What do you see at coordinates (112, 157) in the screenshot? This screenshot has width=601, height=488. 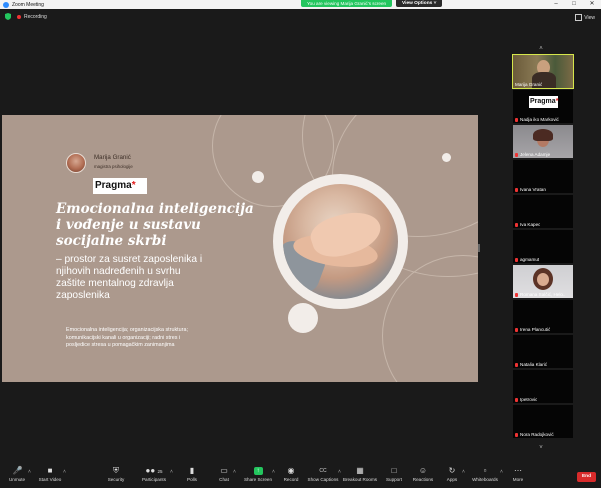 I see `presenter-name: Marija Granić` at bounding box center [112, 157].